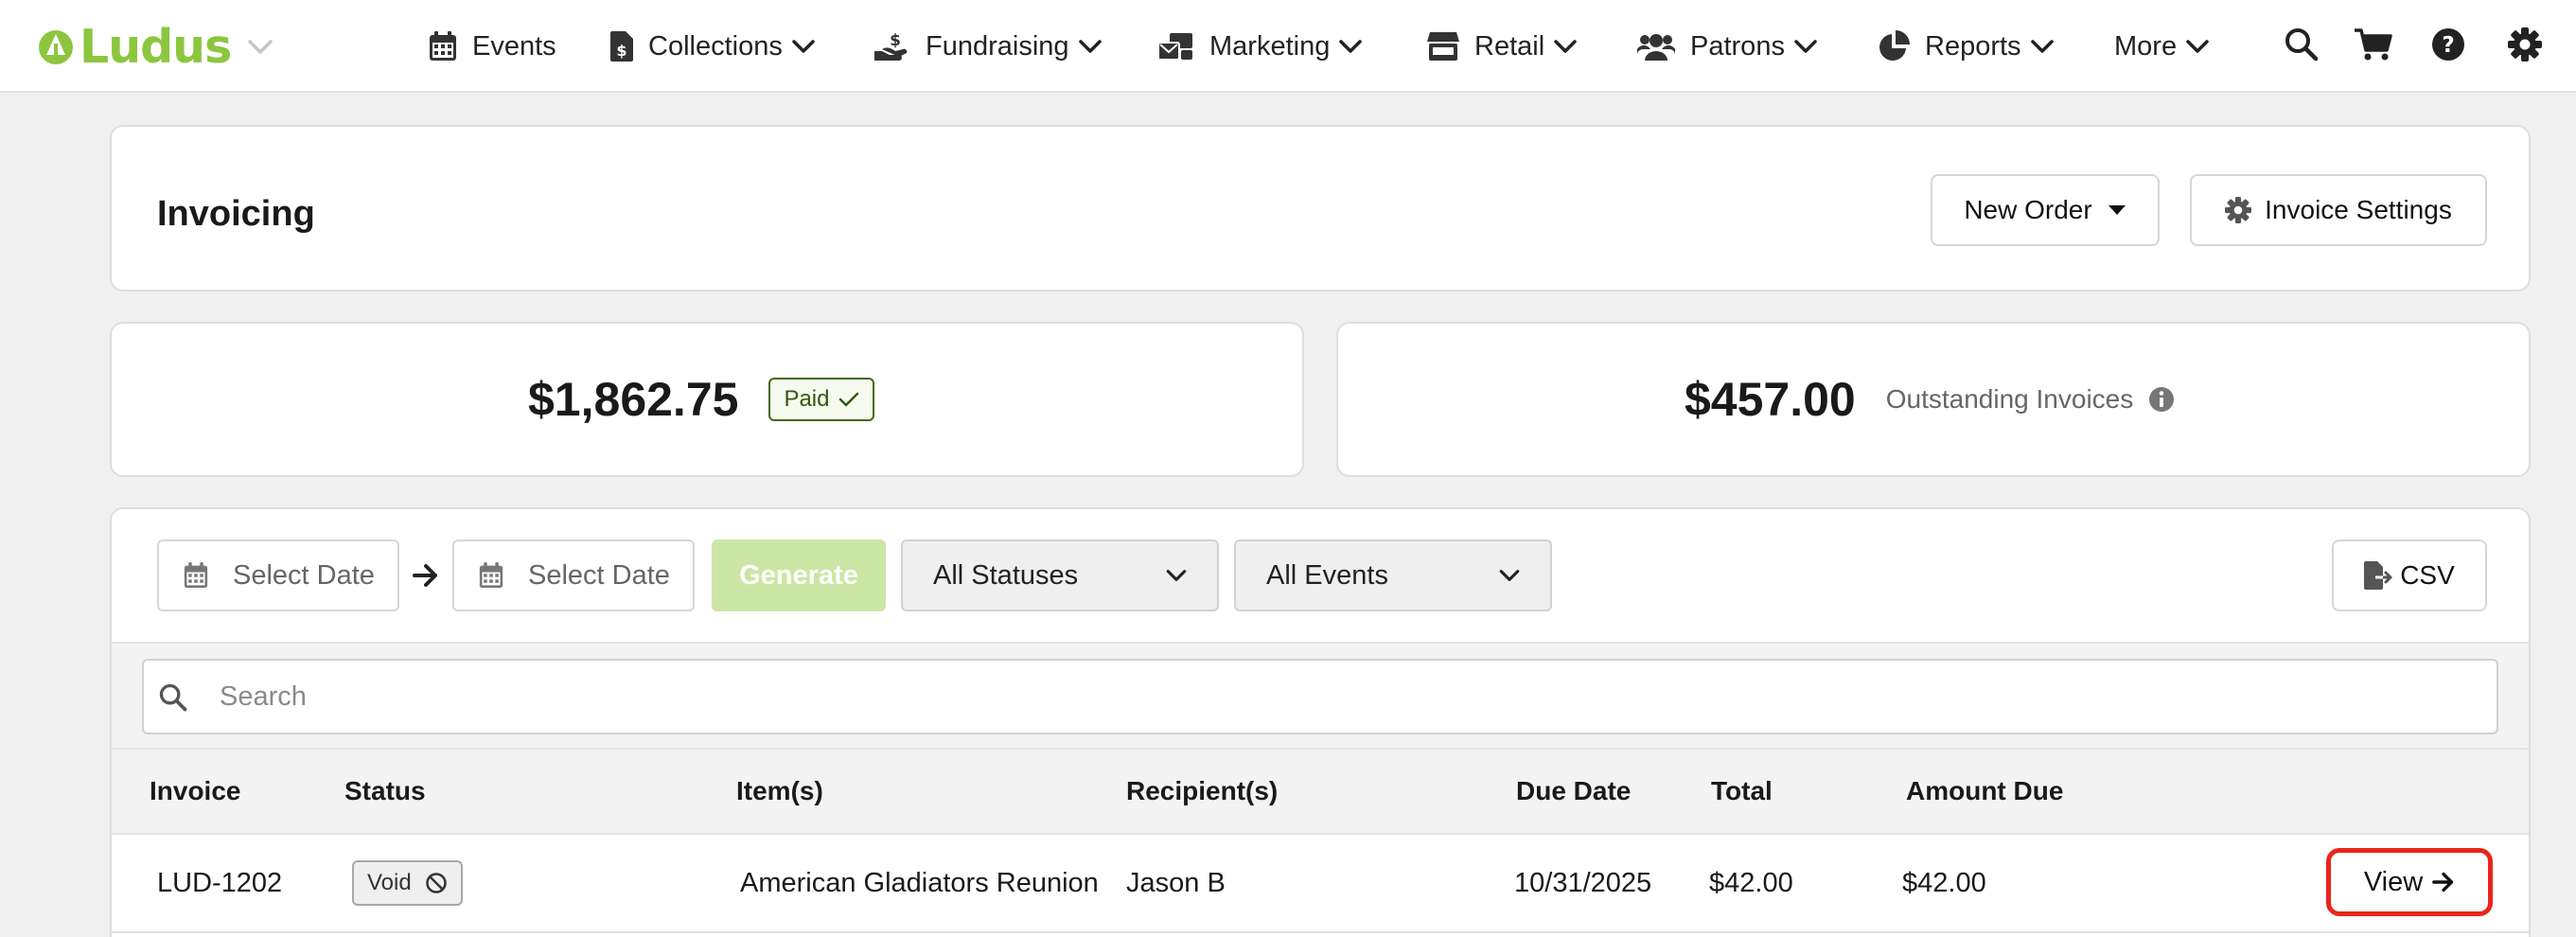  What do you see at coordinates (389, 883) in the screenshot?
I see `status-badge-label: Void` at bounding box center [389, 883].